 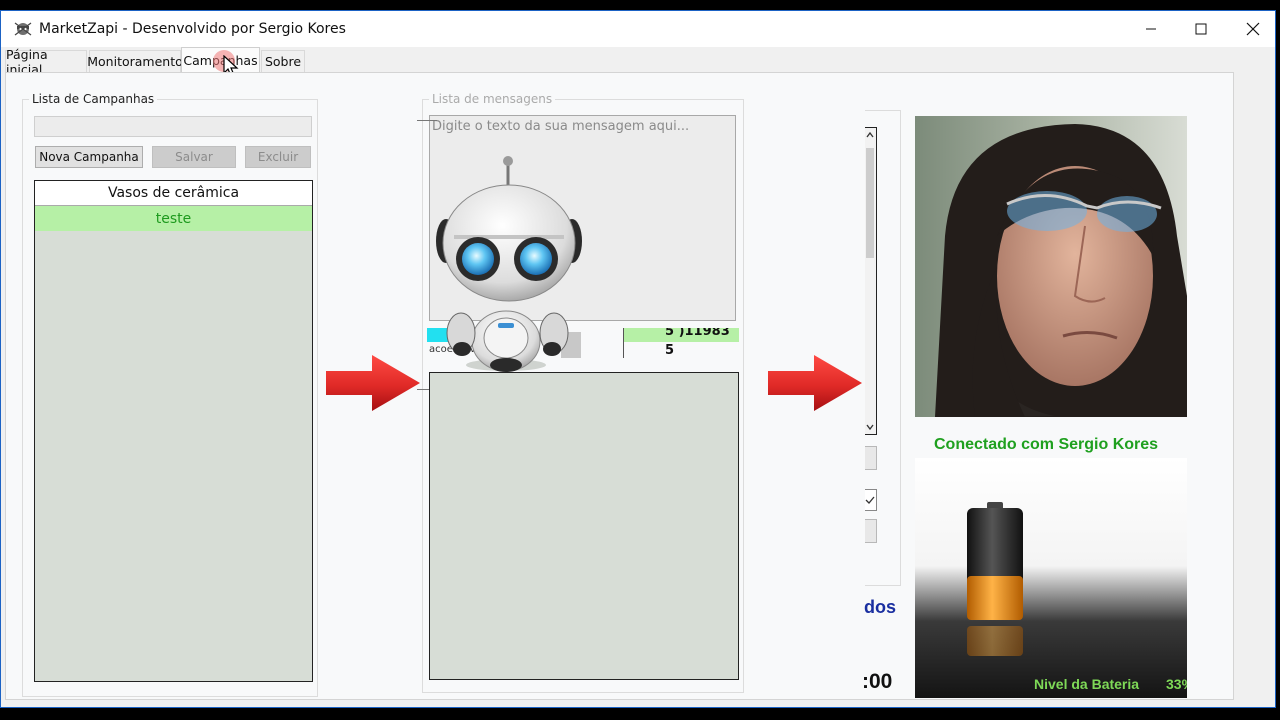 I want to click on minimize-button, so click(x=1151, y=29).